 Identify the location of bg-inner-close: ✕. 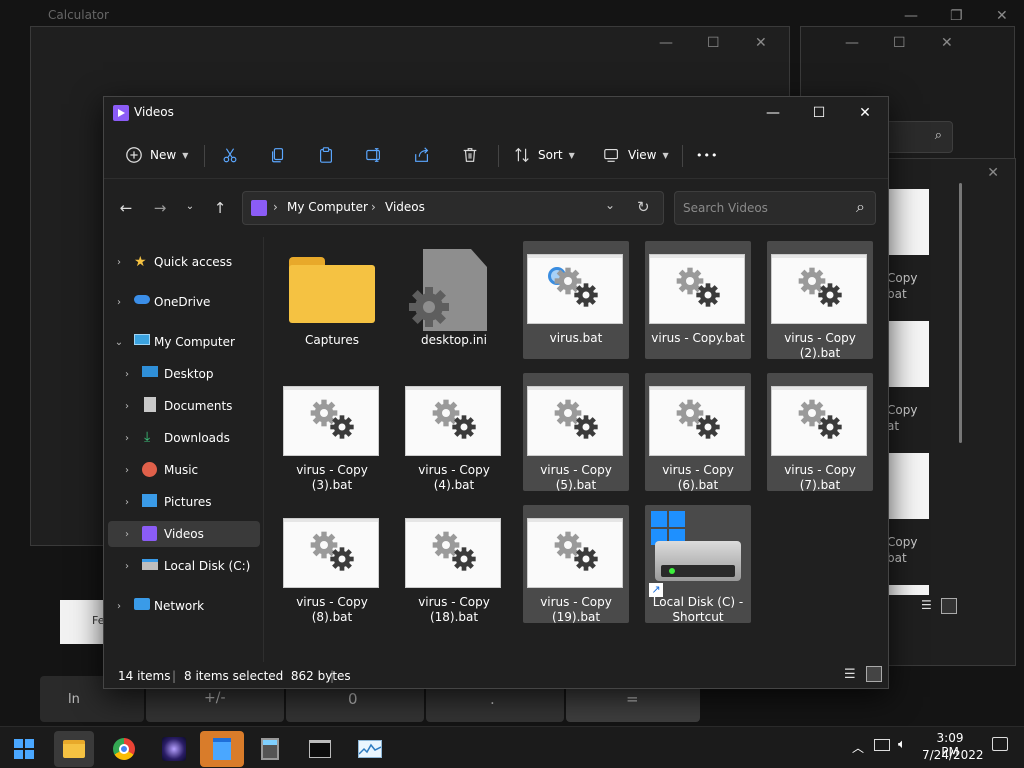
(993, 173).